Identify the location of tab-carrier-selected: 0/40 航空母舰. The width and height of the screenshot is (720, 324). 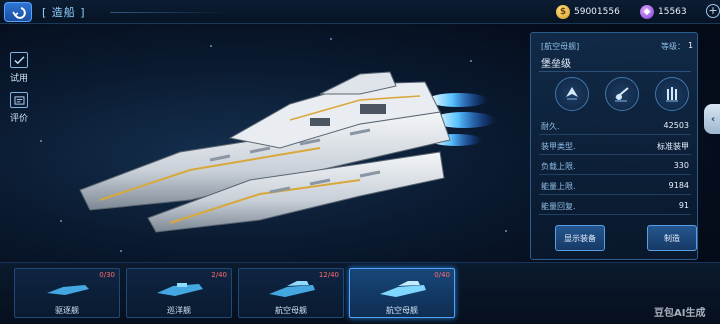
(402, 293).